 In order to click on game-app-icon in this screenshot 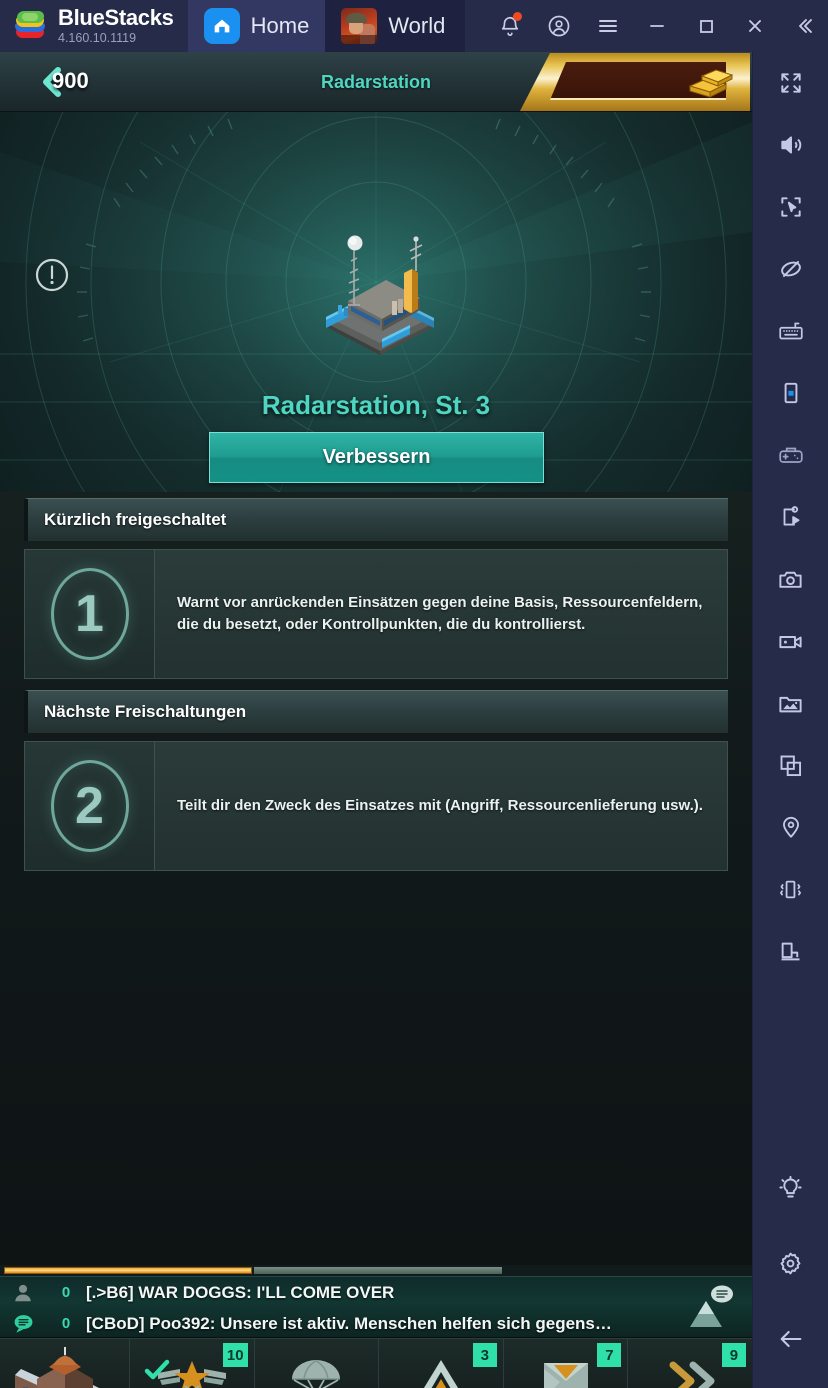, I will do `click(359, 26)`.